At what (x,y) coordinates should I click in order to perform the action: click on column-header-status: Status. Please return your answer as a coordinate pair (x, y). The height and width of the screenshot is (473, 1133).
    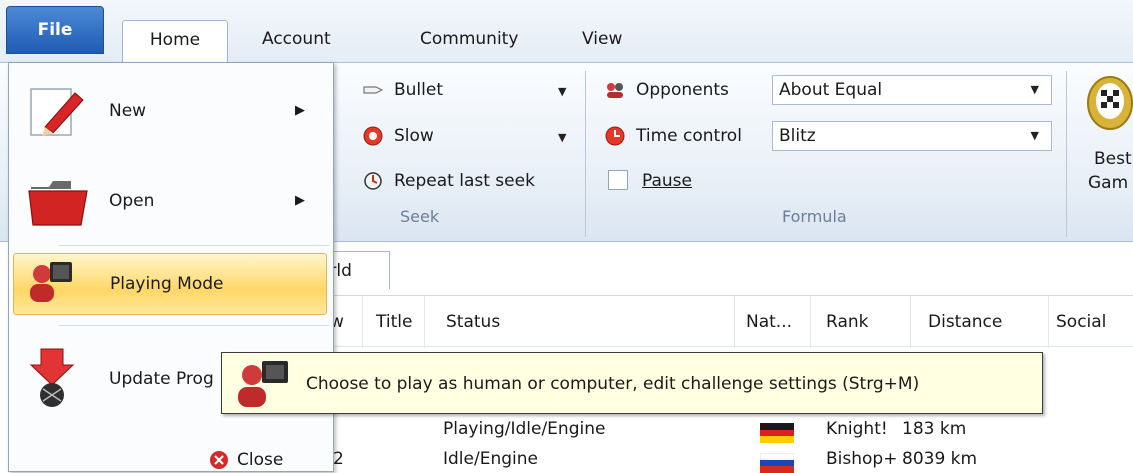
    Looking at the image, I should click on (473, 322).